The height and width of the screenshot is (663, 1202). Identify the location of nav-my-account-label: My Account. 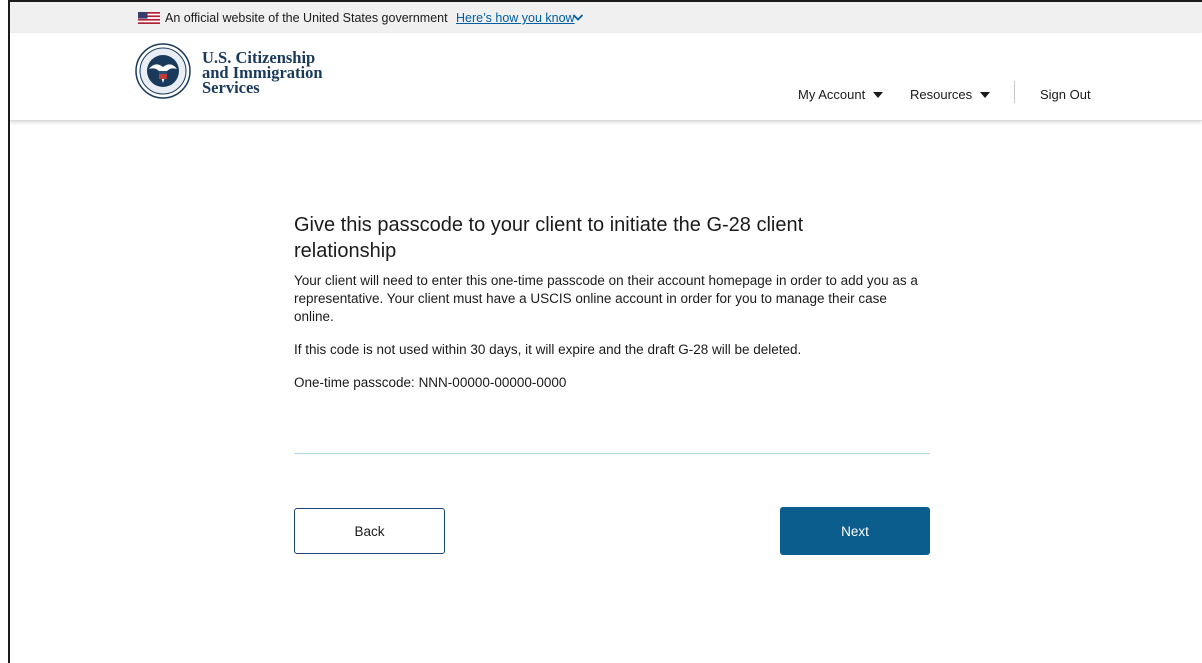
(832, 94).